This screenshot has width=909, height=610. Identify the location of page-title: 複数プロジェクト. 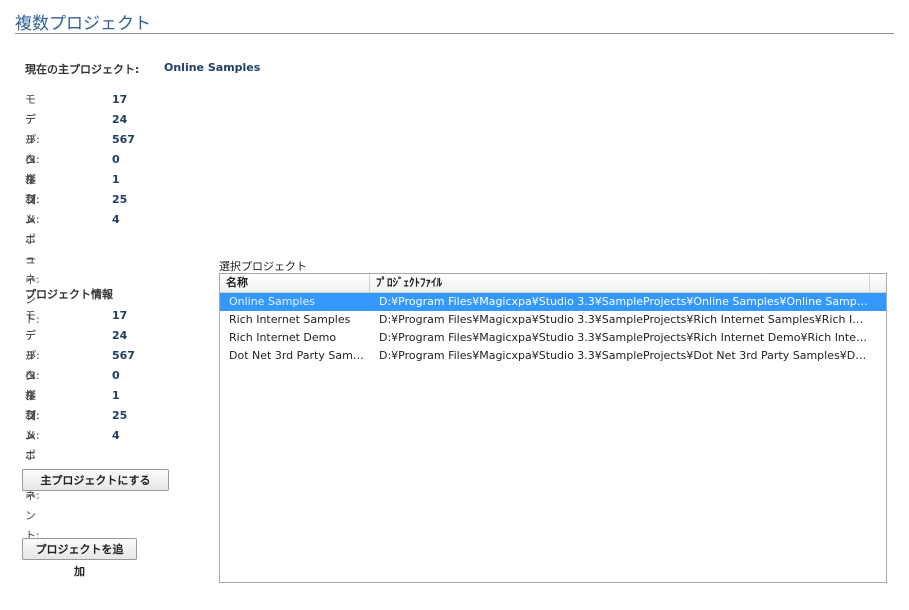
(83, 24).